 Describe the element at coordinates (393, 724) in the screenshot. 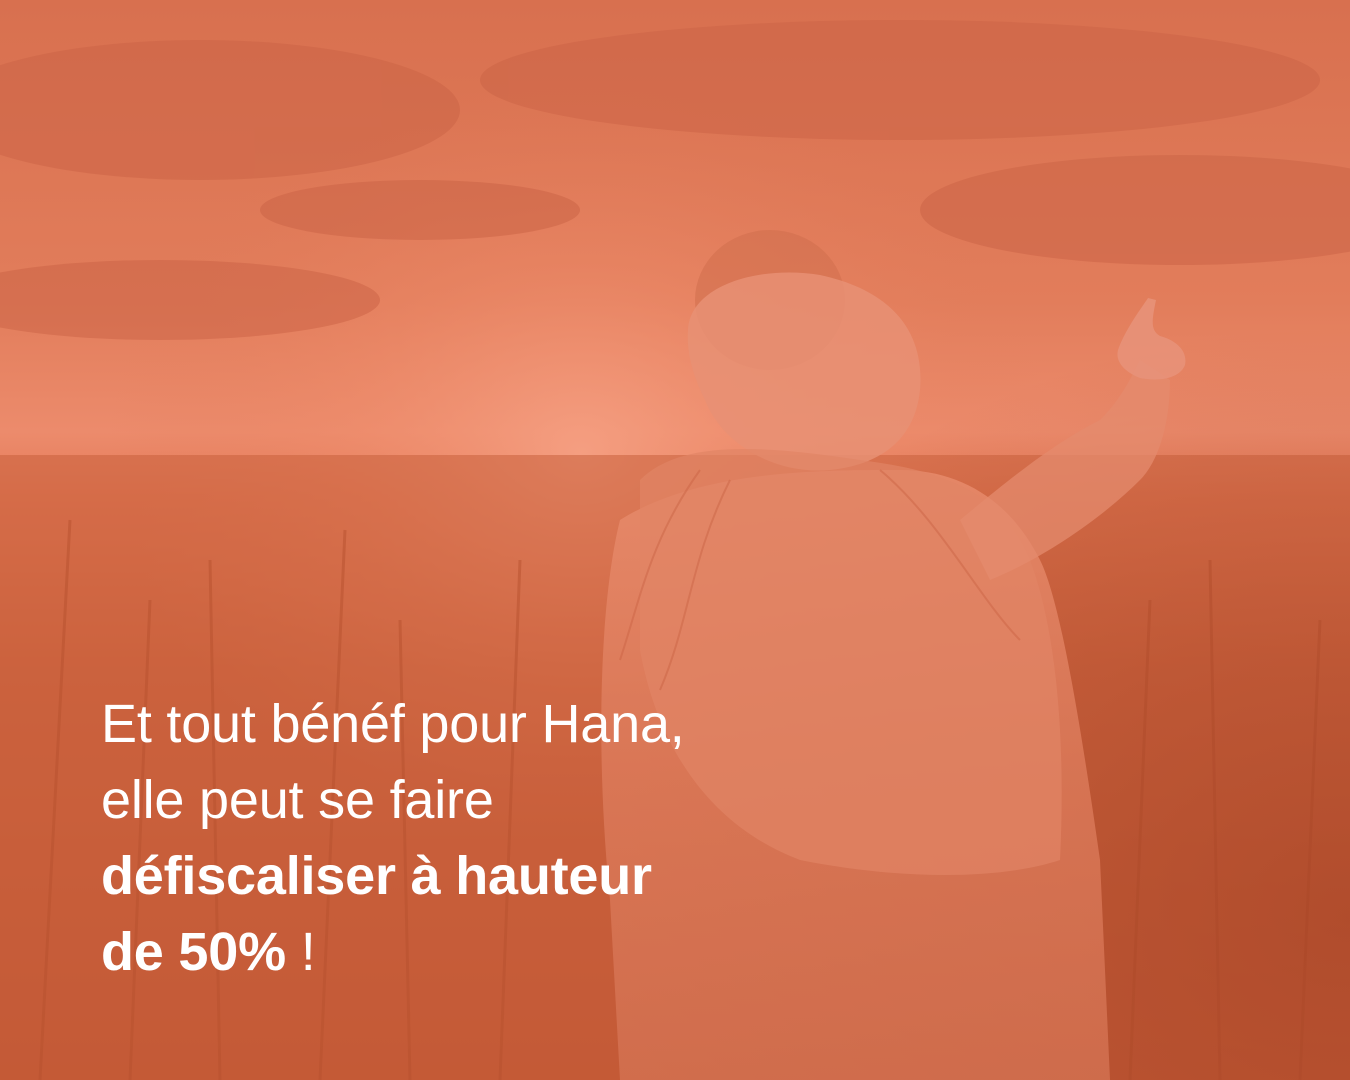

I see `caption-line-1: Et tout bénéf pour Hana,` at that location.